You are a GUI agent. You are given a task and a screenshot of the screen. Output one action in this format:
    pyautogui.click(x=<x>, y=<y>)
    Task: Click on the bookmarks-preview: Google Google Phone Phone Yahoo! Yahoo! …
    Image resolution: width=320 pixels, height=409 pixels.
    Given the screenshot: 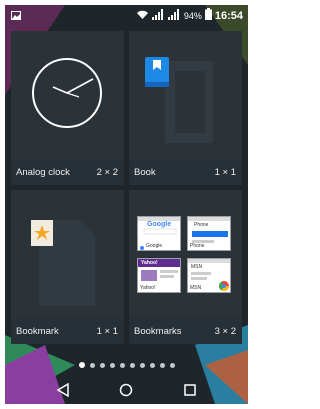 What is the action you would take?
    pyautogui.click(x=185, y=263)
    